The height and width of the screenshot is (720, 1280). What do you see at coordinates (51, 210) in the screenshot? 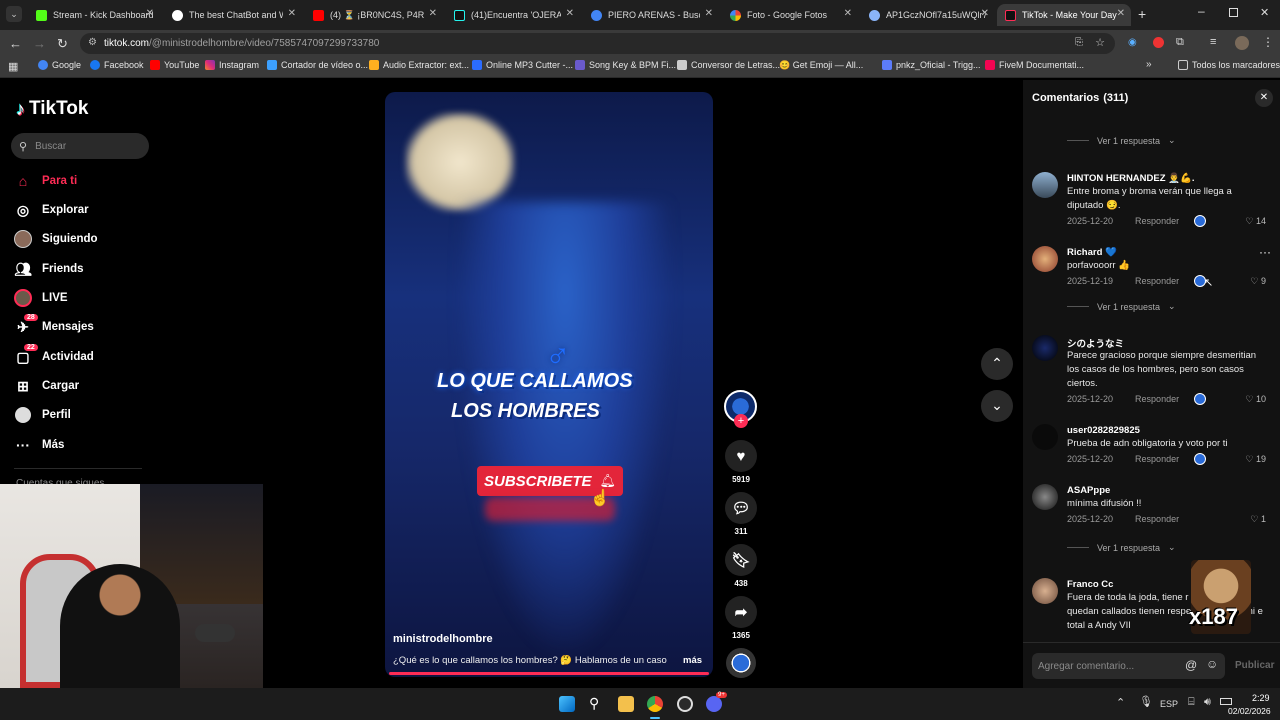
I see `nav-explorar: ◎ Explorar` at bounding box center [51, 210].